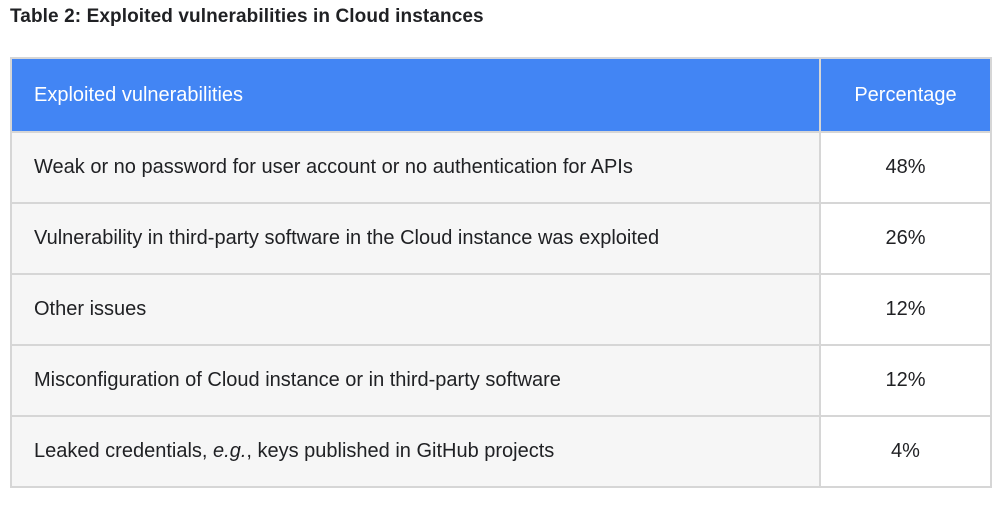 This screenshot has height=515, width=1000. I want to click on header-exploited-vulnerabilities: Exploited vulnerabilities, so click(415, 95).